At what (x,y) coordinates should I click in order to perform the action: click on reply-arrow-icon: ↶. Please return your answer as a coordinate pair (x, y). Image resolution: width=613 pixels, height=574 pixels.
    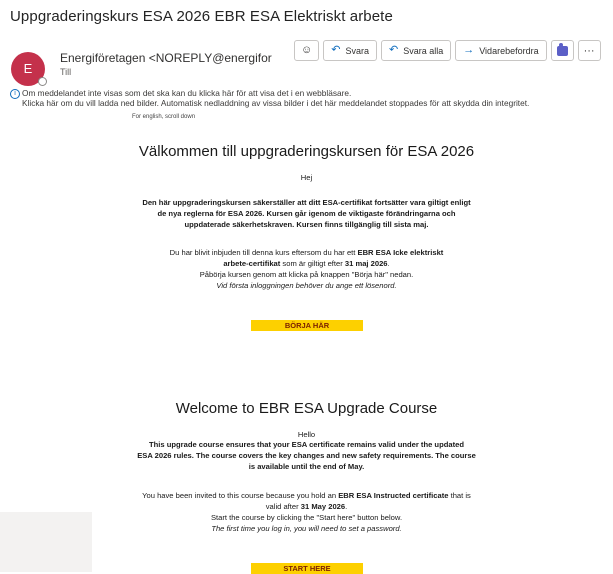
    Looking at the image, I should click on (336, 50).